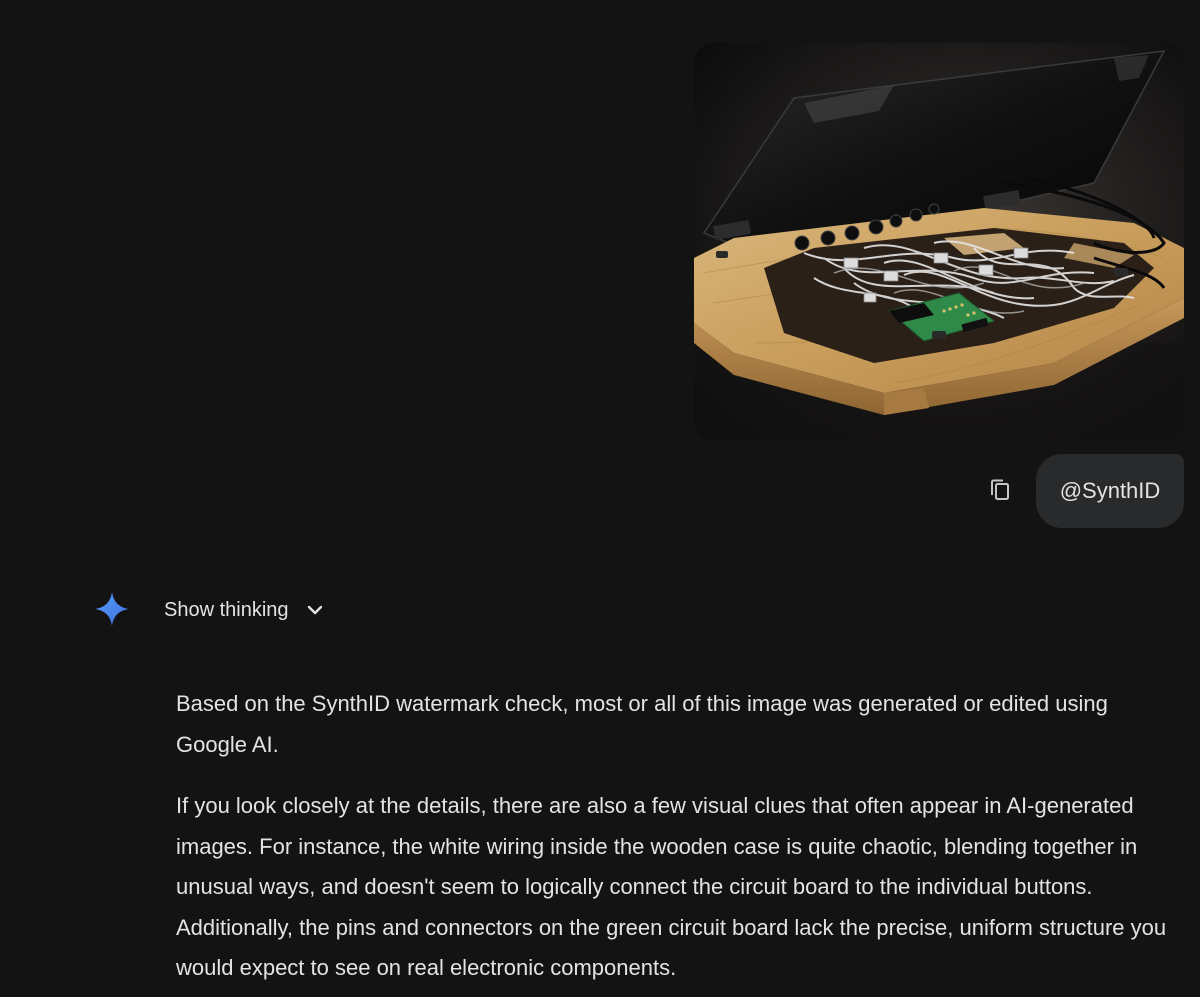  I want to click on user-prompt-bubble: @SynthID, so click(1110, 491).